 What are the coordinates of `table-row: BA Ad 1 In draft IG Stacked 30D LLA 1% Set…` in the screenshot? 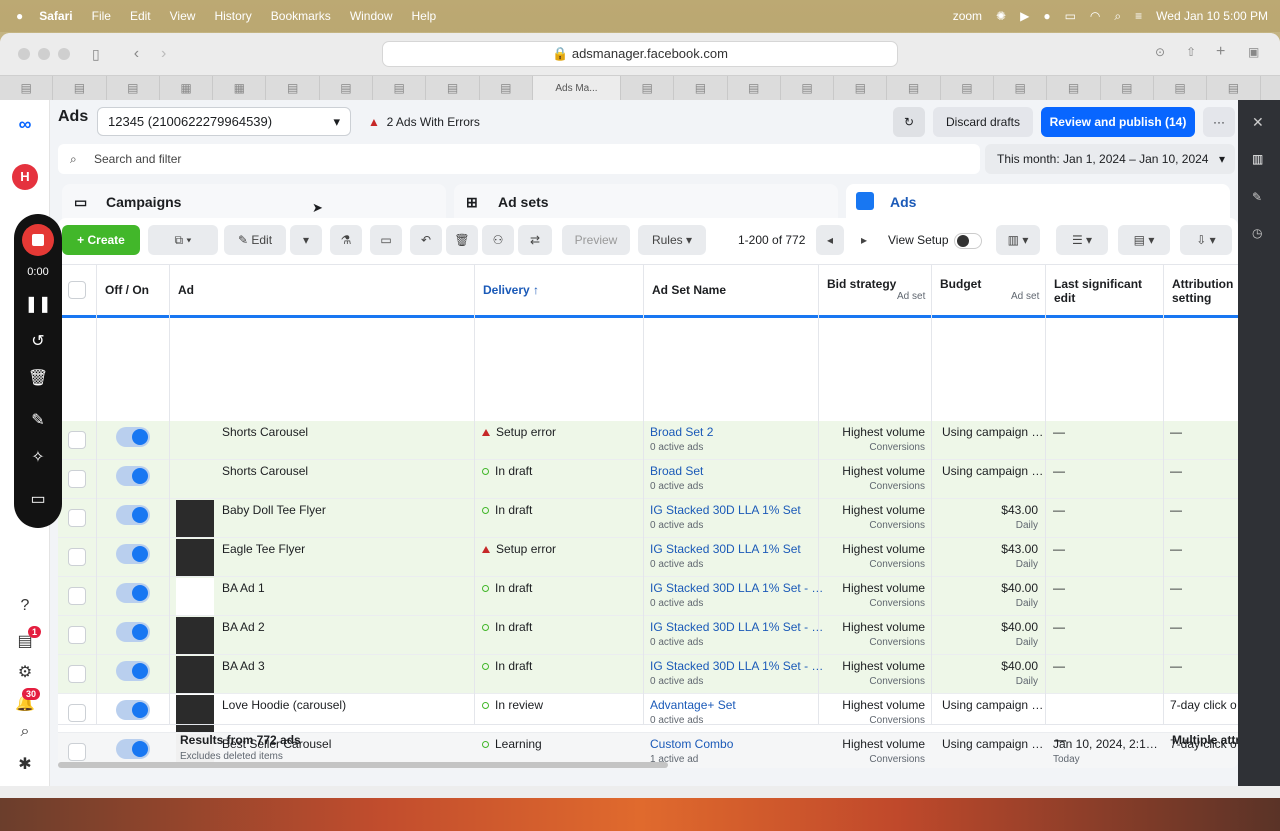 It's located at (648, 596).